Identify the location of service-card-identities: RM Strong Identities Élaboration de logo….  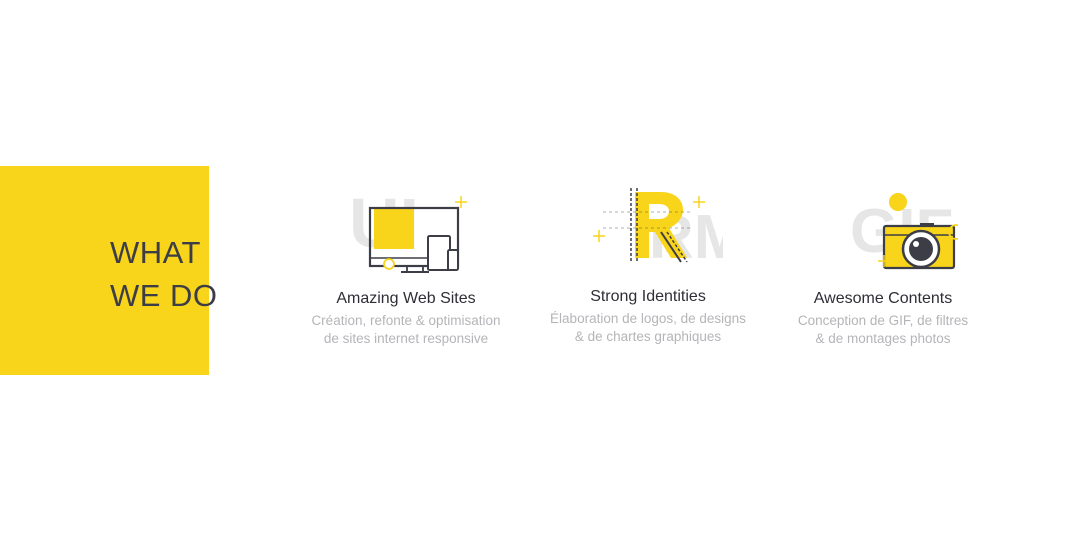
(648, 263).